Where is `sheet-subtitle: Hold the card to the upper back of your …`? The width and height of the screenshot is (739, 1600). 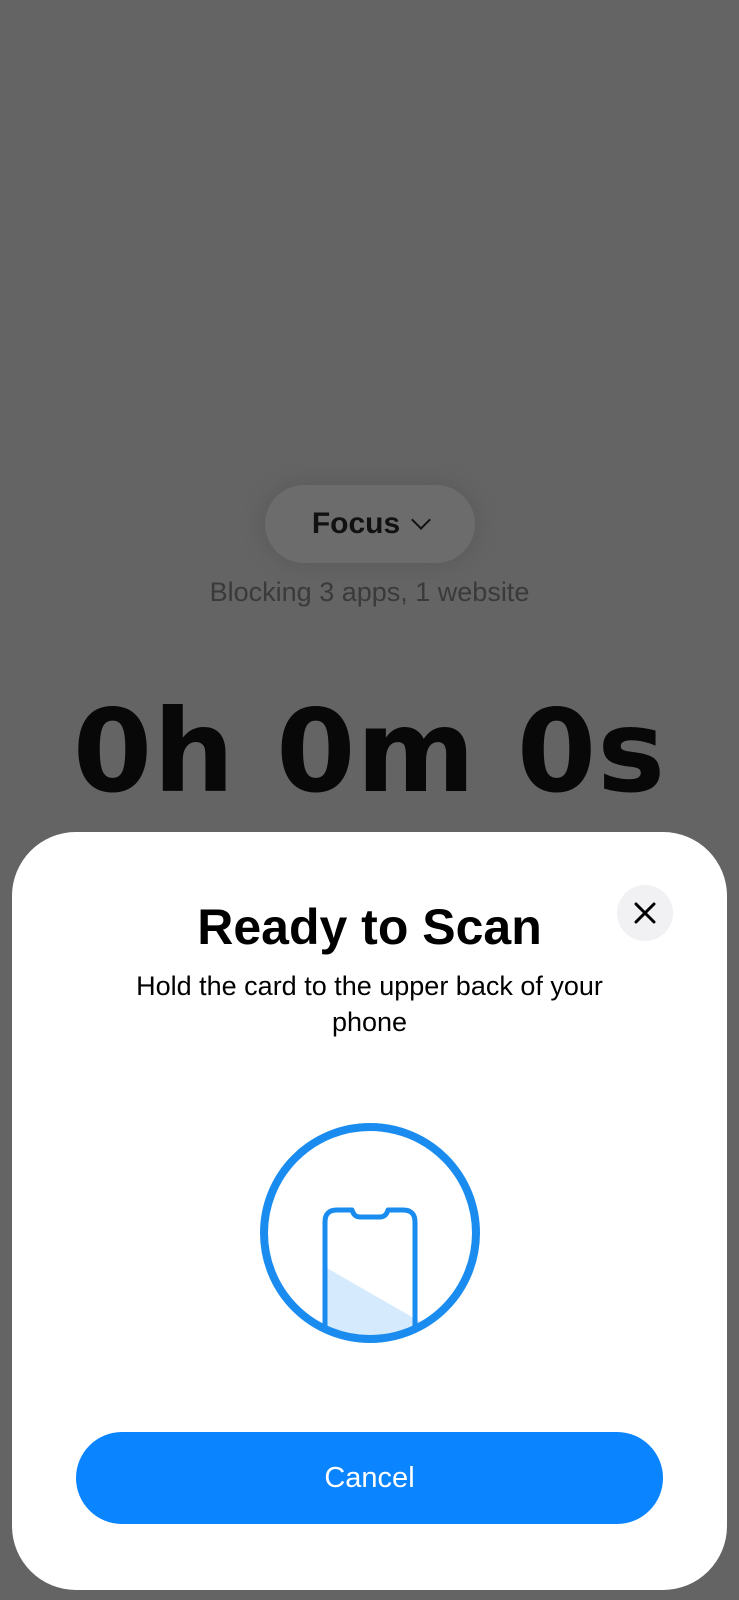 sheet-subtitle: Hold the card to the upper back of your … is located at coordinates (369, 1004).